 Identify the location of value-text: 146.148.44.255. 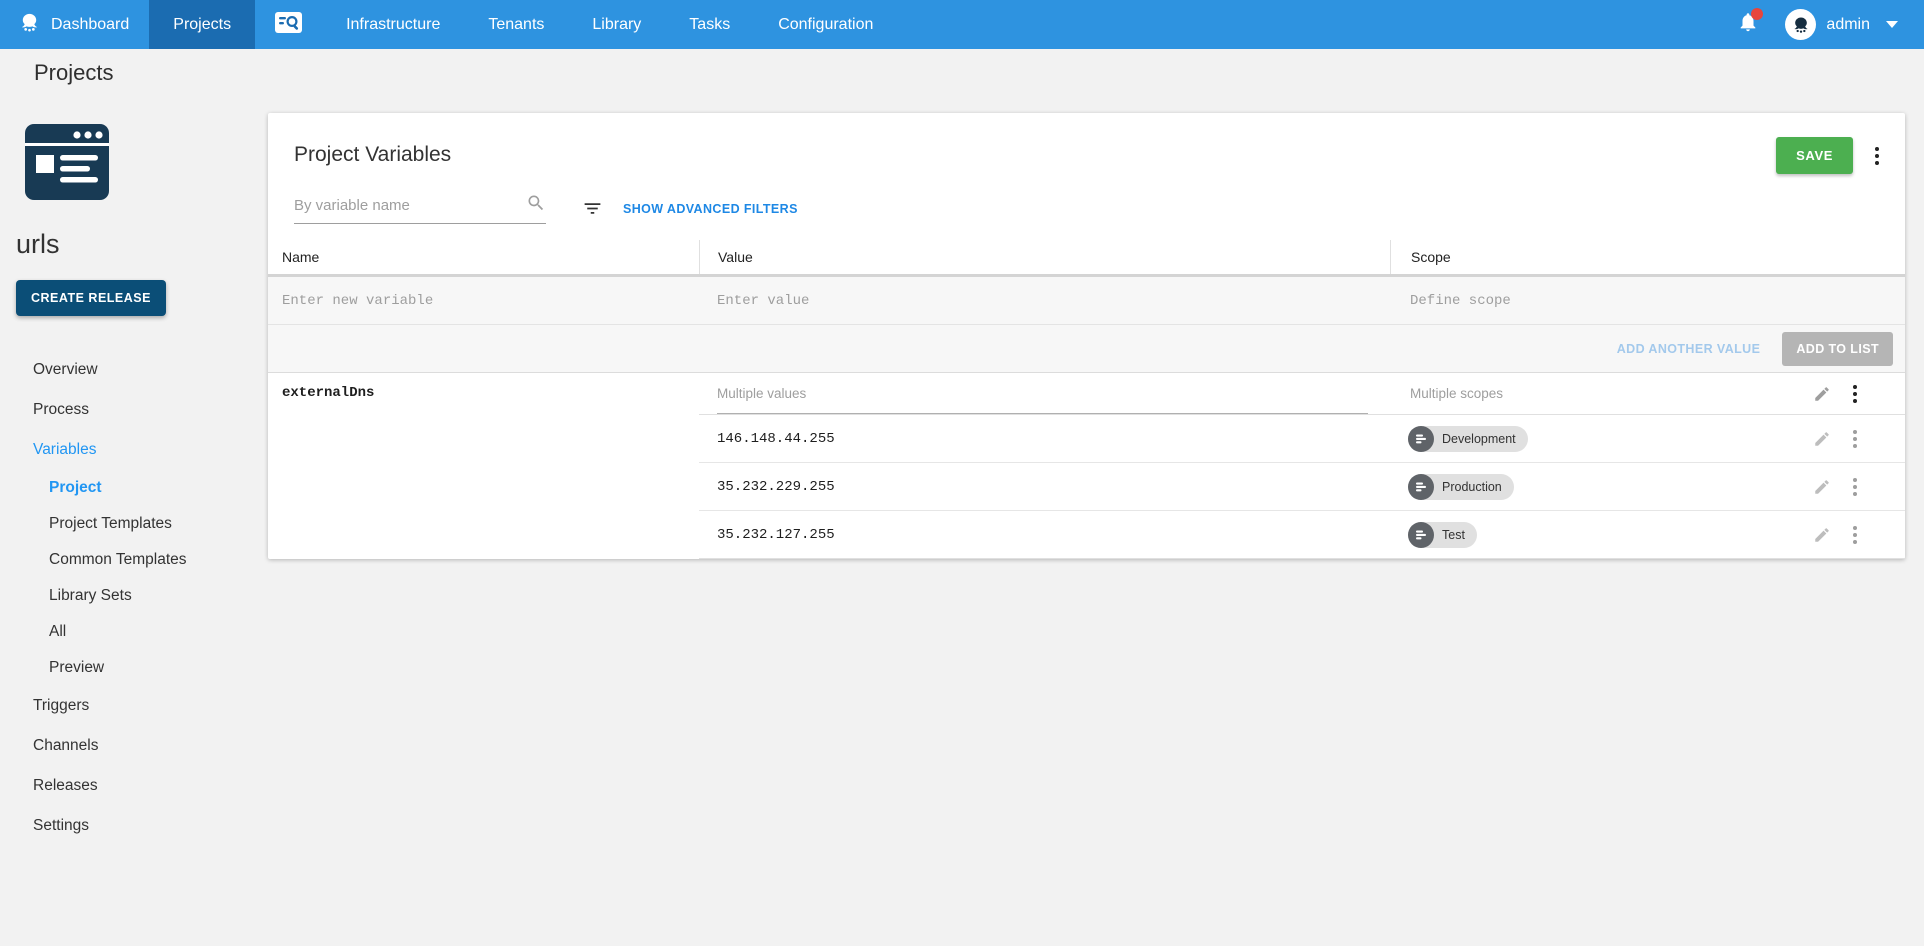
(1044, 439).